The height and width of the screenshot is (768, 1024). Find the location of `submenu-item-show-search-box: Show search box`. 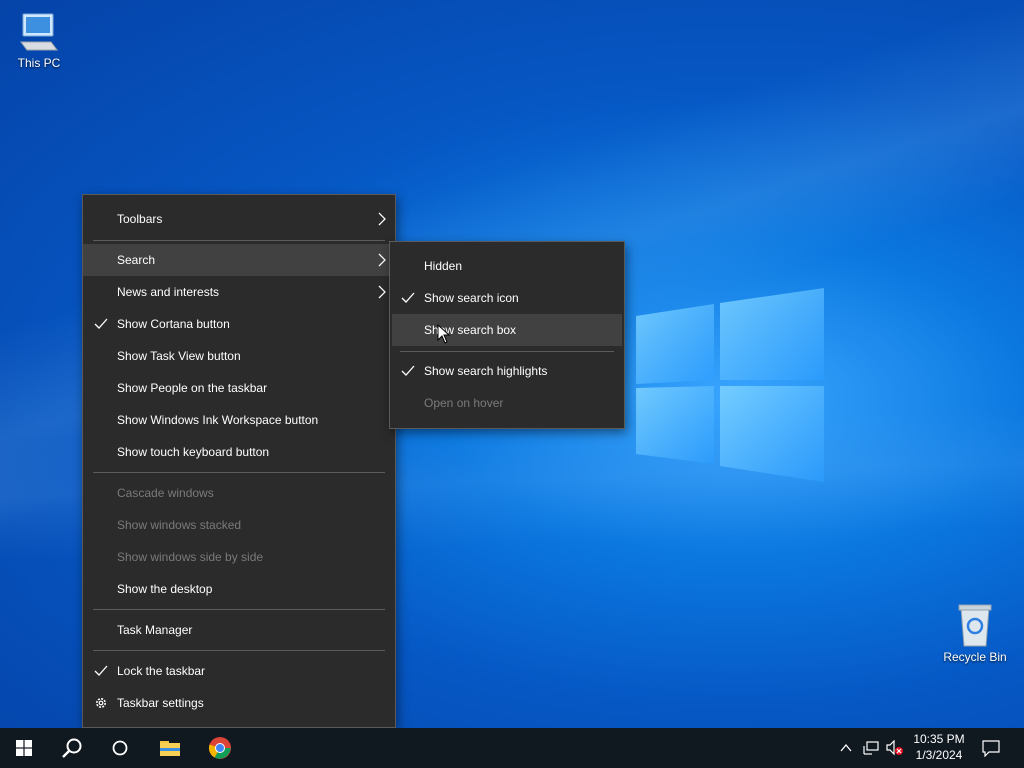

submenu-item-show-search-box: Show search box is located at coordinates (507, 330).